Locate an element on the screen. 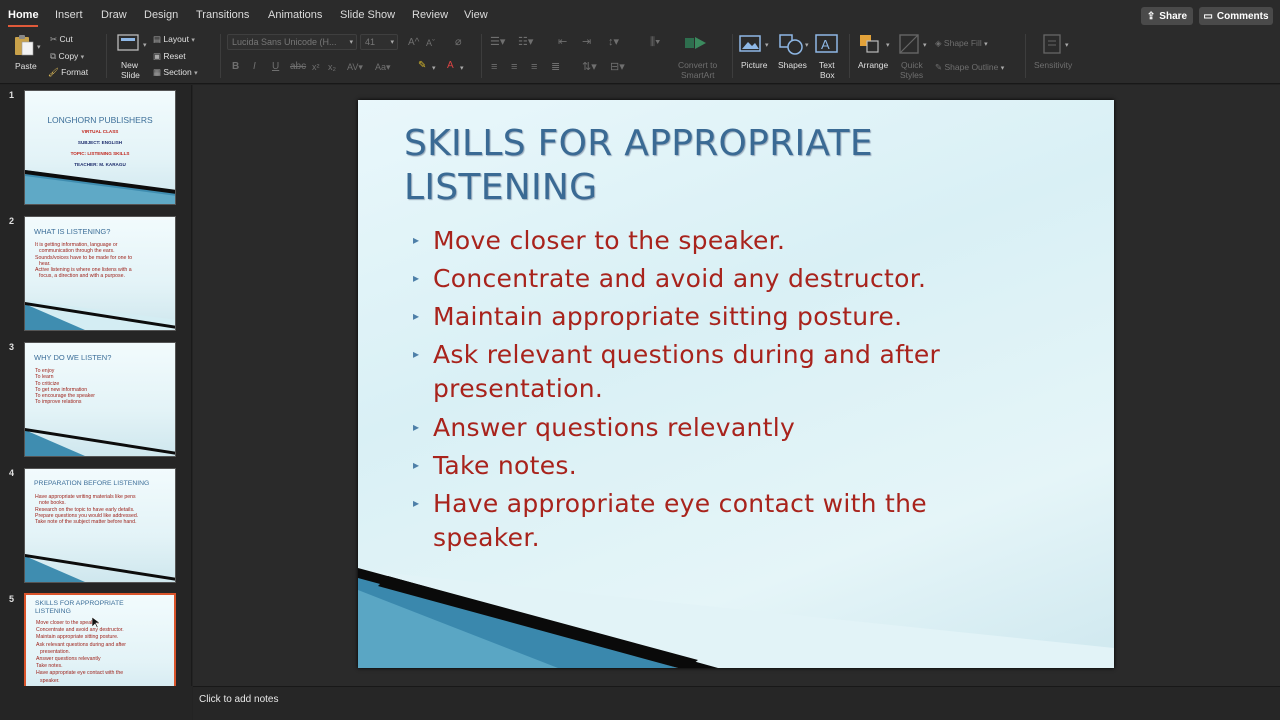 The height and width of the screenshot is (720, 1280). justify-icon: ≣ is located at coordinates (555, 67).